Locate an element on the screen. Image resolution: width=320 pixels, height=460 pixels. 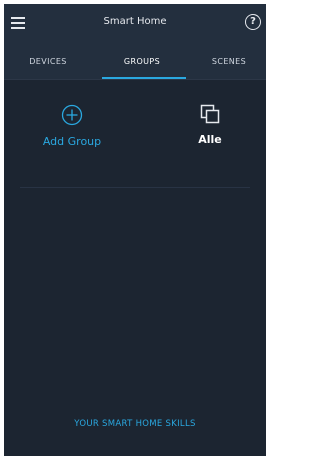
group-stack-icon is located at coordinates (210, 114).